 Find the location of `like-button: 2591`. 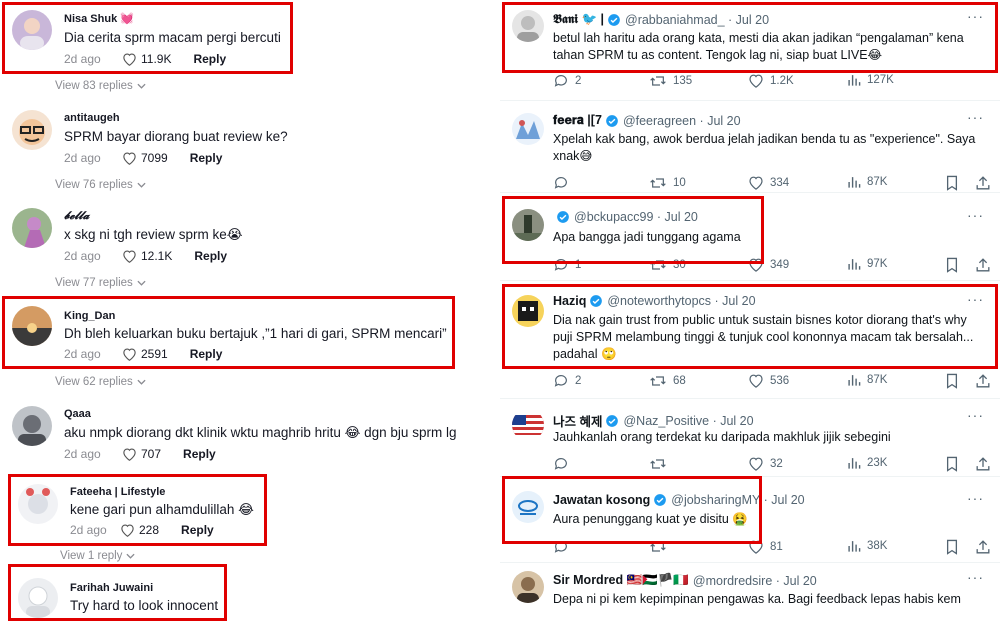

like-button: 2591 is located at coordinates (145, 354).